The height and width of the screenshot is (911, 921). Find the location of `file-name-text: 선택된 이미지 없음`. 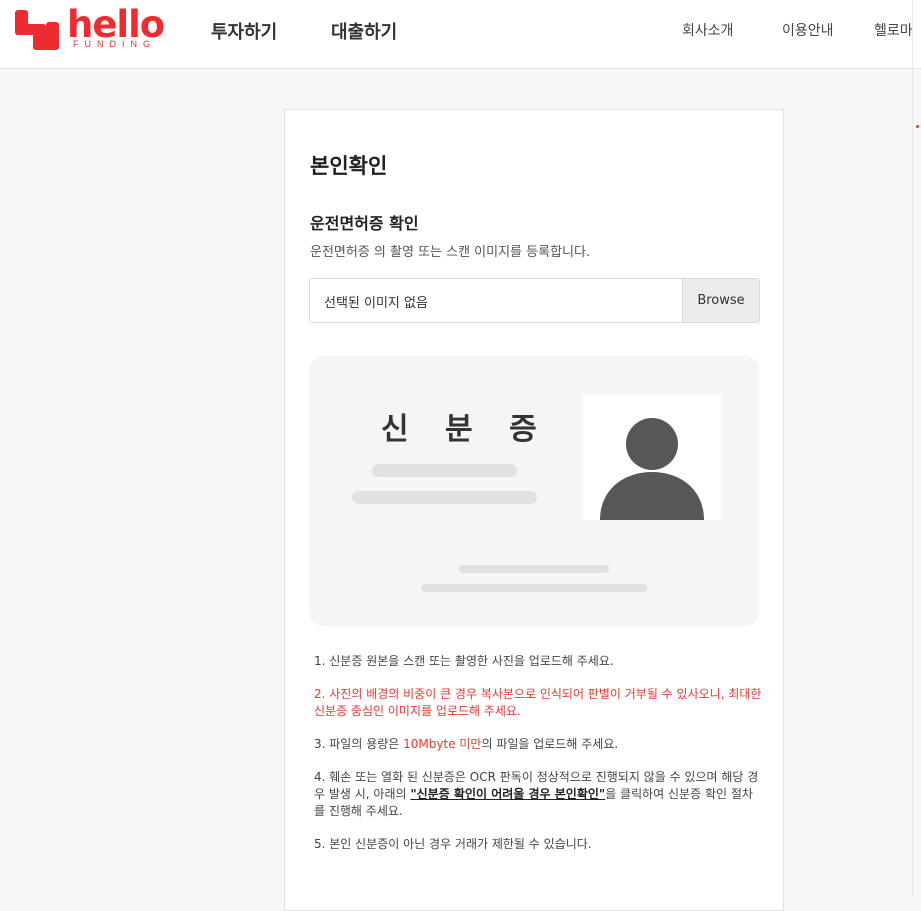

file-name-text: 선택된 이미지 없음 is located at coordinates (376, 303).